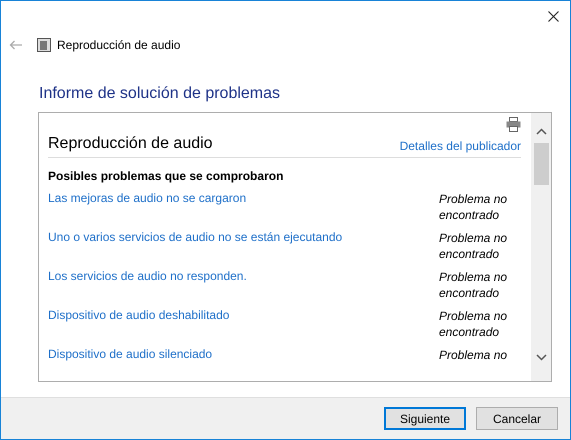 The image size is (571, 440). What do you see at coordinates (118, 45) in the screenshot?
I see `window-title: Reproducción de audio` at bounding box center [118, 45].